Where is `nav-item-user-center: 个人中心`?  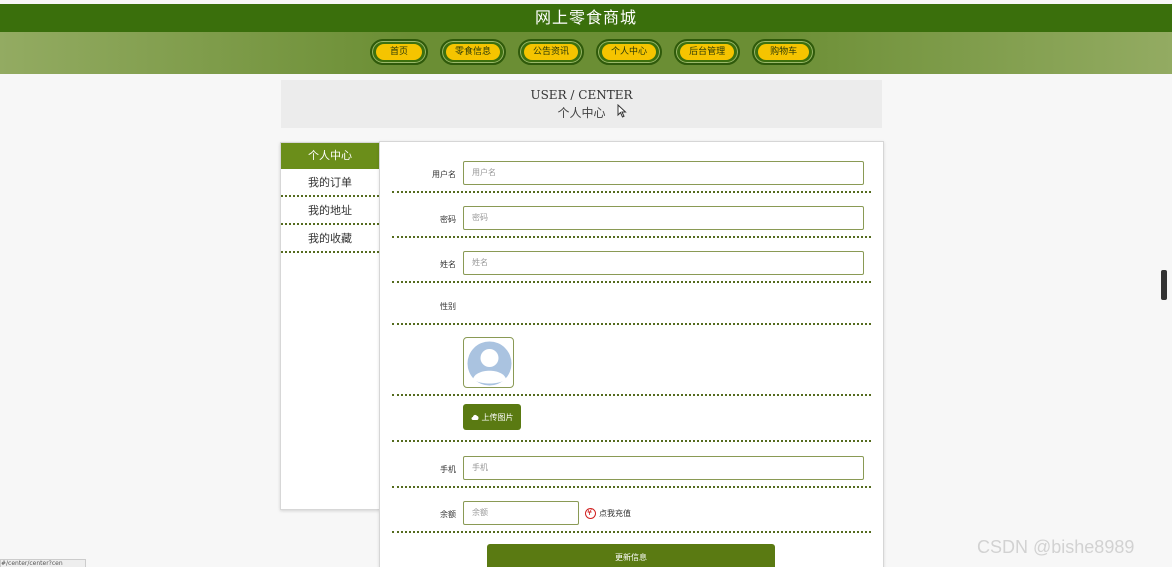 nav-item-user-center: 个人中心 is located at coordinates (629, 52).